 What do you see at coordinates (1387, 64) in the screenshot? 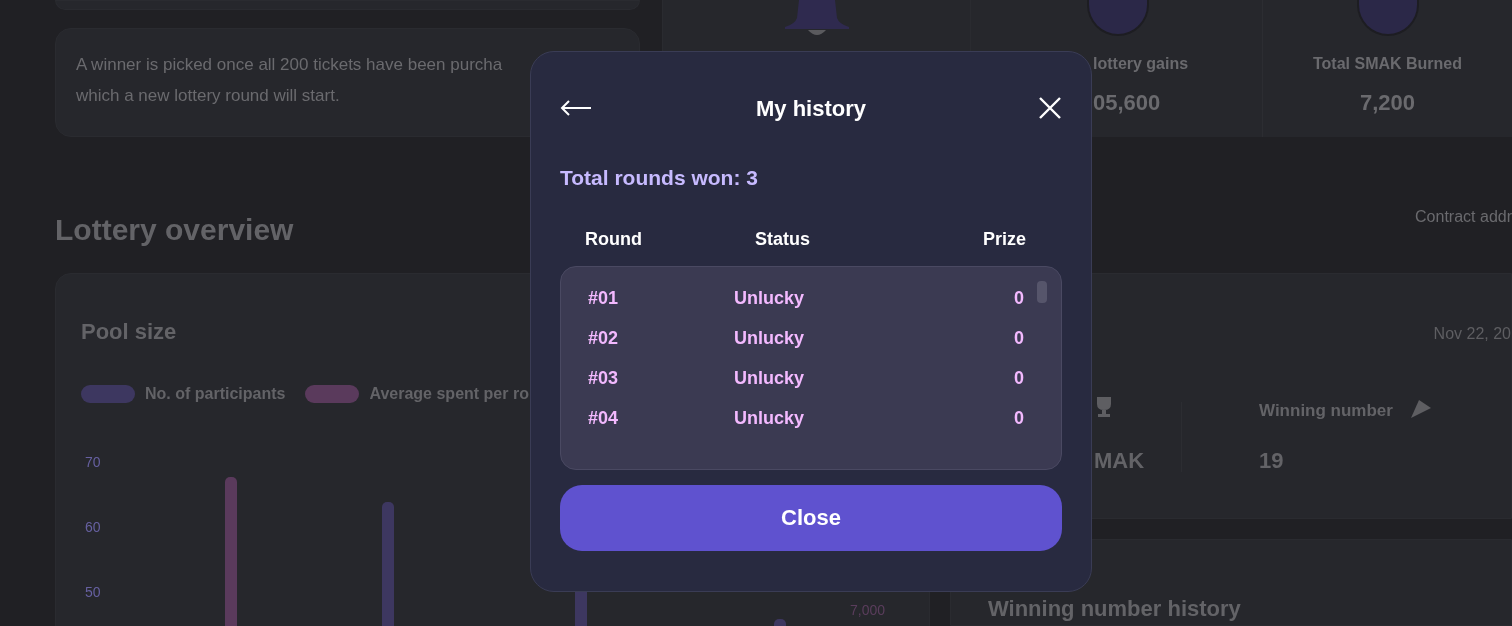
I see `stat-label: Total SMAK Burned` at bounding box center [1387, 64].